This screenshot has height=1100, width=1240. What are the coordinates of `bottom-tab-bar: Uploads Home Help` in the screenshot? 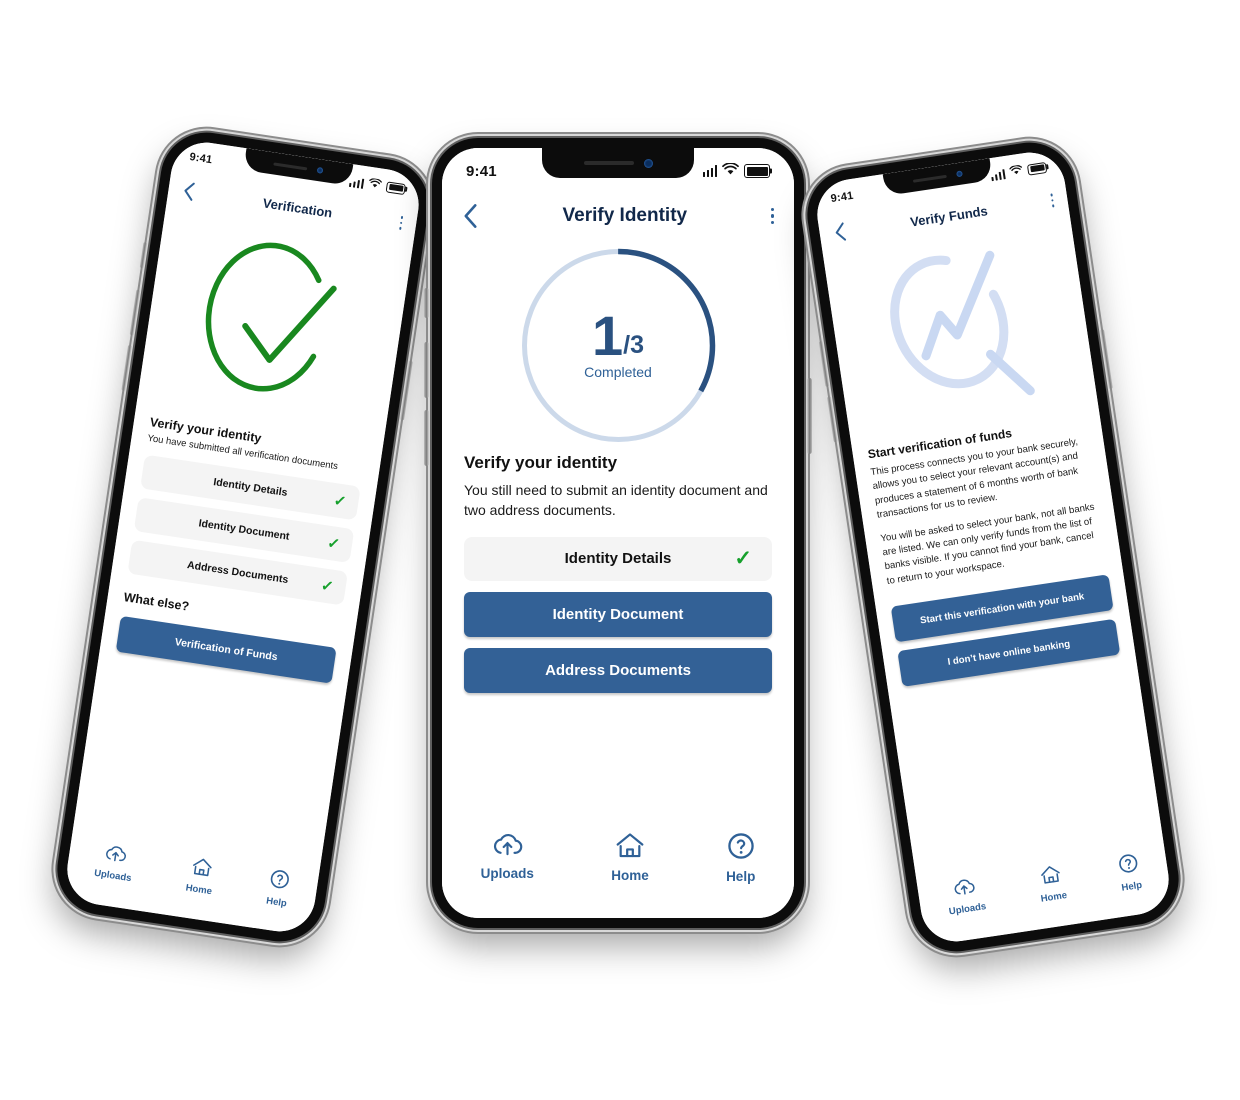 It's located at (618, 869).